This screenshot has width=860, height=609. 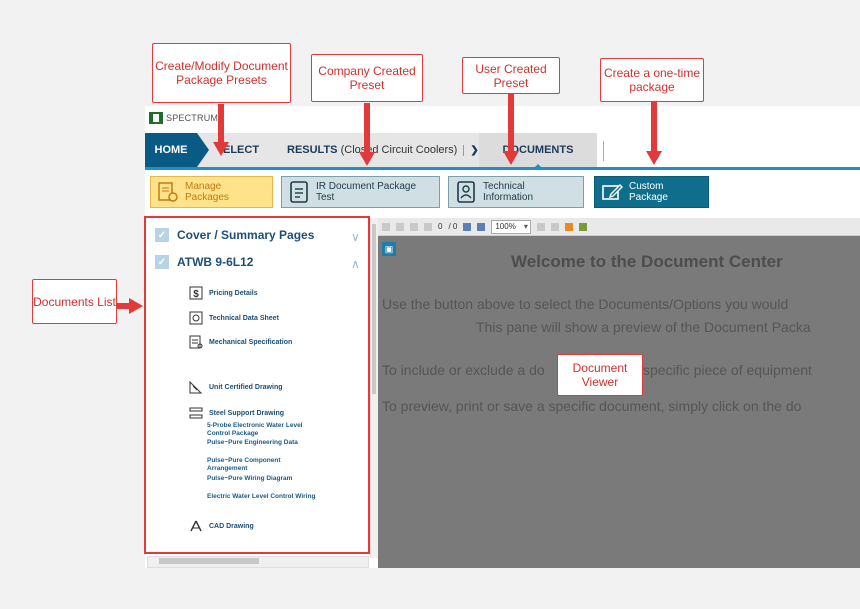 I want to click on zoom-out-icon, so click(x=467, y=226).